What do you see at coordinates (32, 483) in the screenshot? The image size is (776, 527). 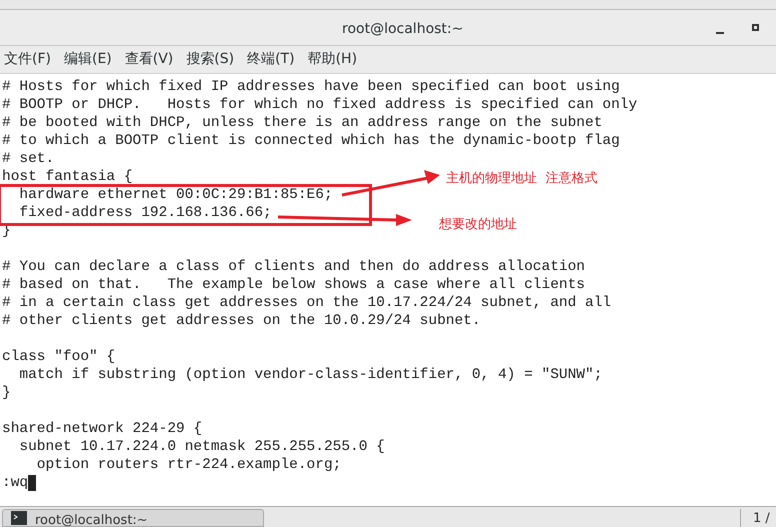 I see `text-cursor` at bounding box center [32, 483].